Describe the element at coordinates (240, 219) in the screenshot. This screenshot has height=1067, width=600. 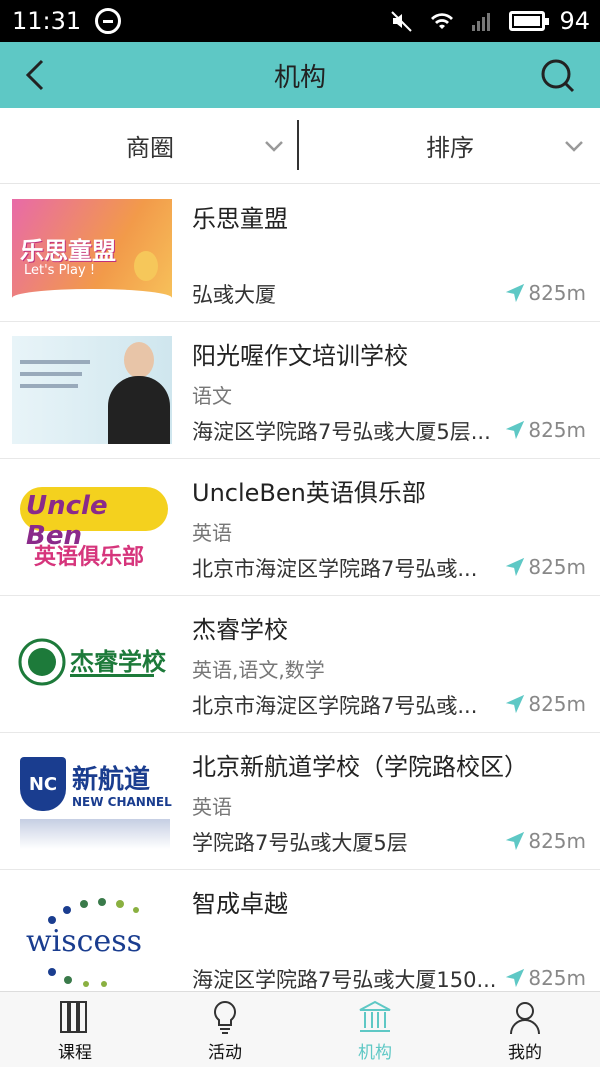
I see `institution-name: 乐思童盟` at that location.